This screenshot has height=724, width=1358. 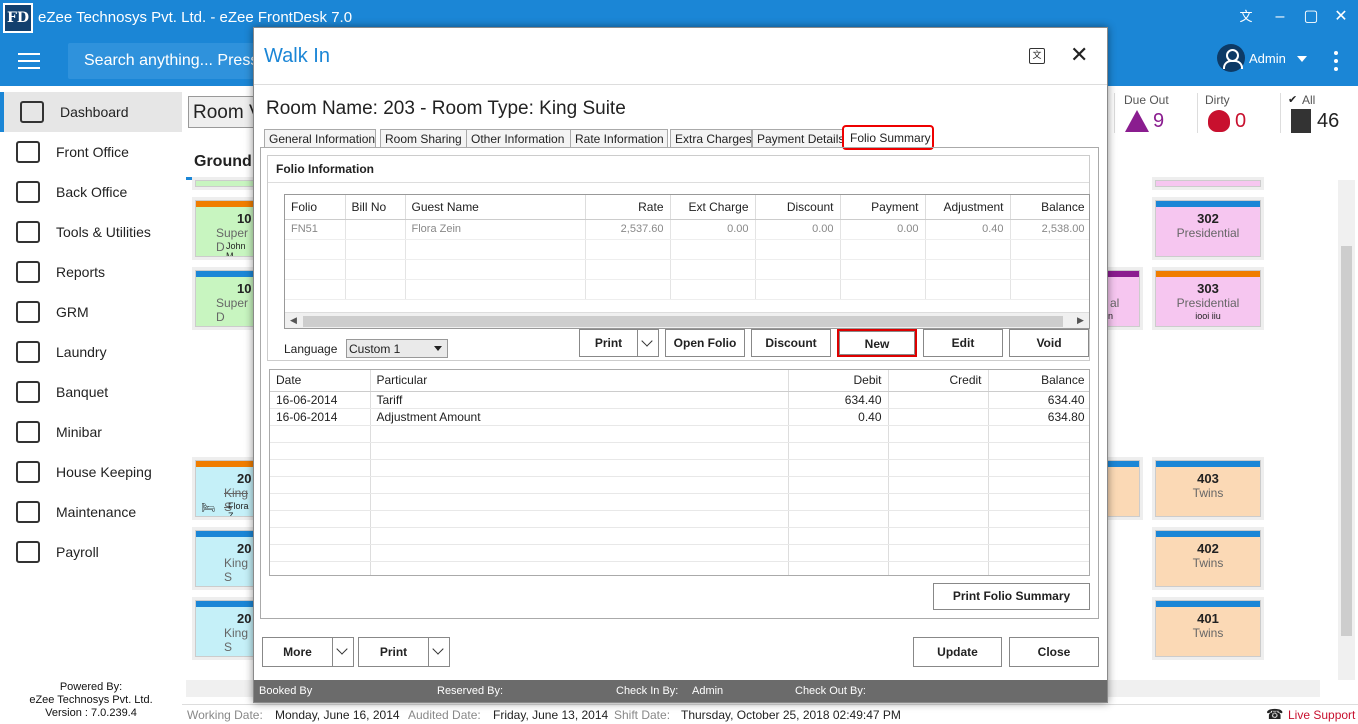 What do you see at coordinates (444, 715) in the screenshot?
I see `audited-date-label: Audited Date:` at bounding box center [444, 715].